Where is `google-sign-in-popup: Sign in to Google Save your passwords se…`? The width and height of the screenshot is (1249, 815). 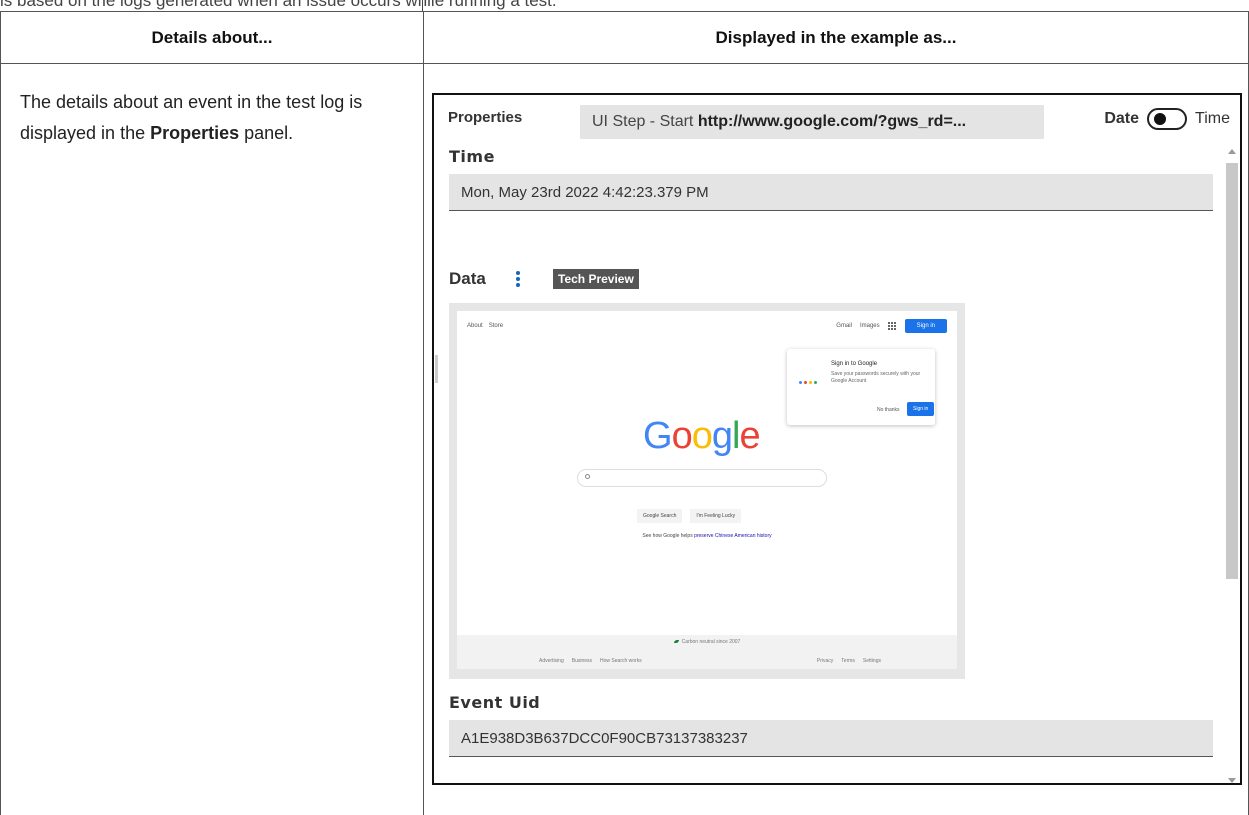
google-sign-in-popup: Sign in to Google Save your passwords se… is located at coordinates (861, 387).